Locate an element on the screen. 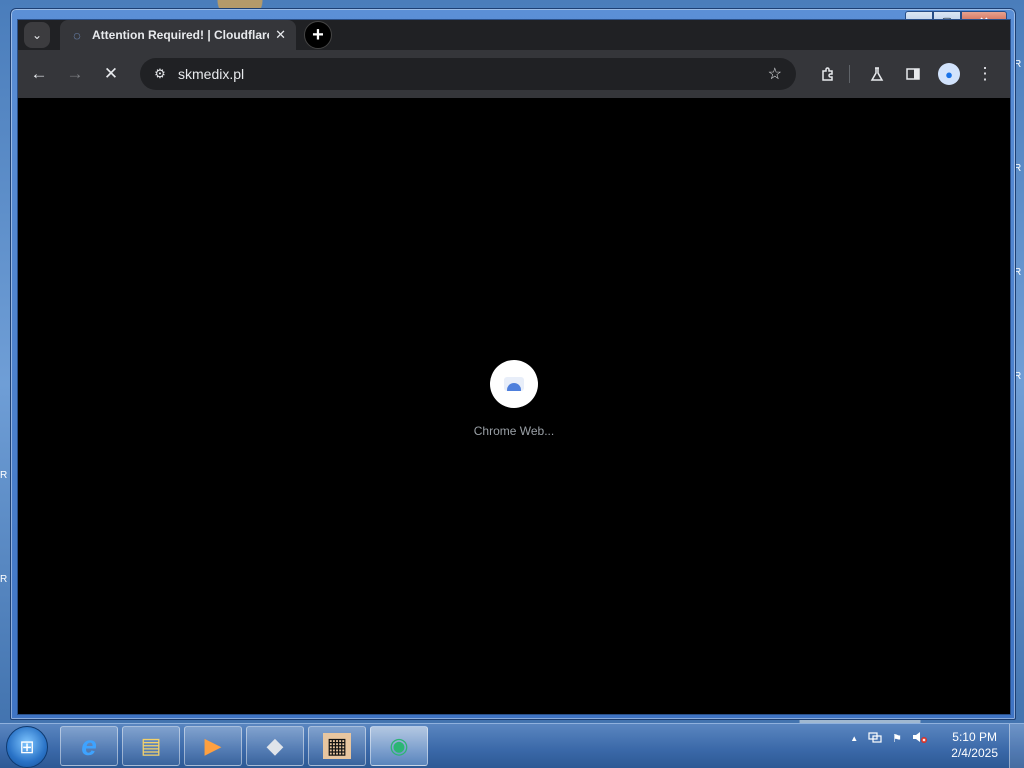 The width and height of the screenshot is (1024, 768). address-bar: ⚙ skmedix.pl ☆ is located at coordinates (468, 74).